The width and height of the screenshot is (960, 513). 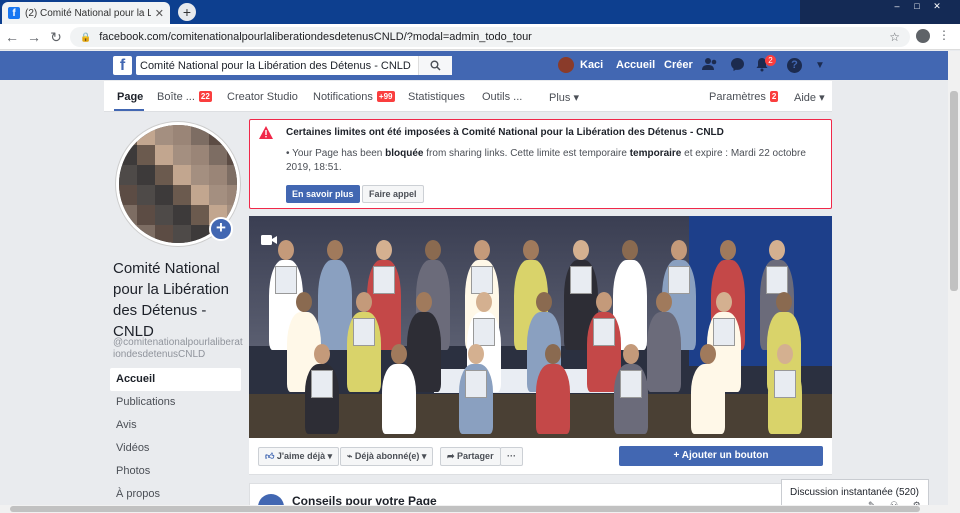 I want to click on vertical-scrollbar, so click(x=954, y=282).